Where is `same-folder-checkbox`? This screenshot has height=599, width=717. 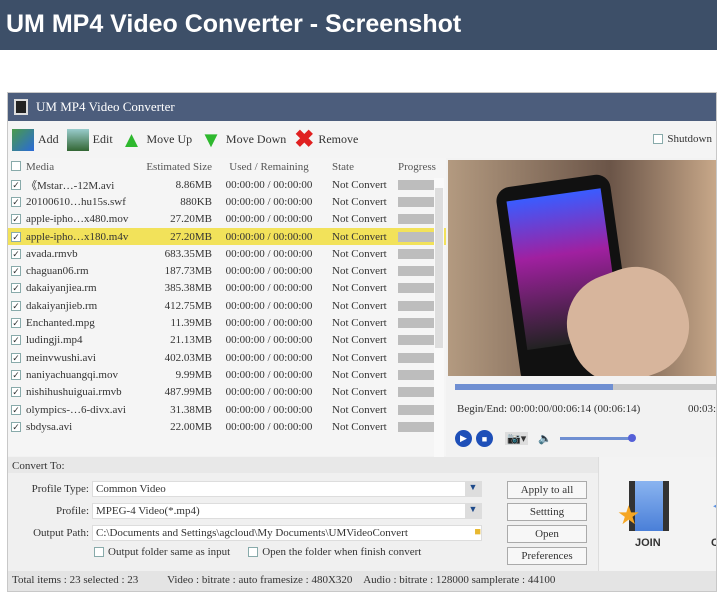
same-folder-checkbox is located at coordinates (99, 552).